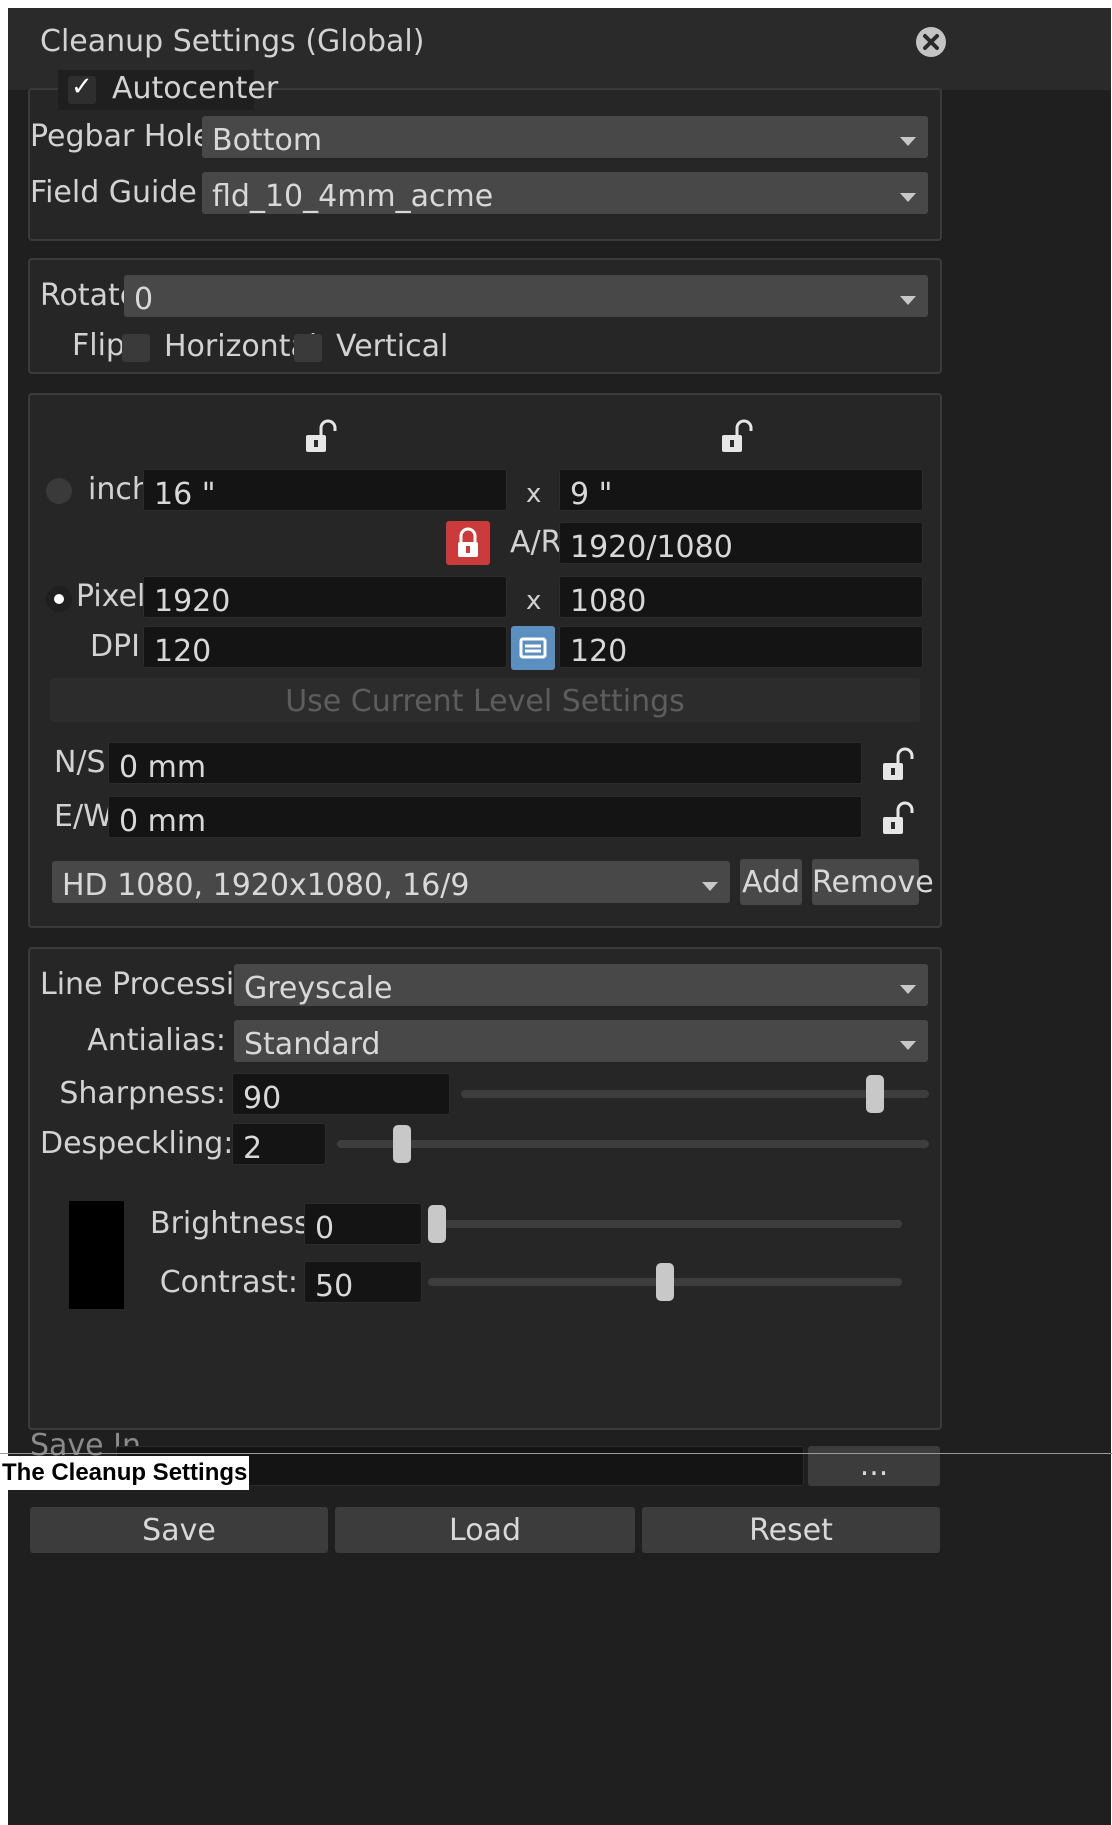  Describe the element at coordinates (125, 1473) in the screenshot. I see `figure-caption: The Cleanup Settings` at that location.